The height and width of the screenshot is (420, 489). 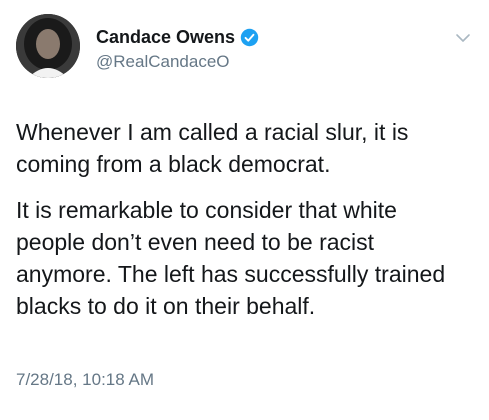 I want to click on author-row: Candace Owens, so click(x=177, y=37).